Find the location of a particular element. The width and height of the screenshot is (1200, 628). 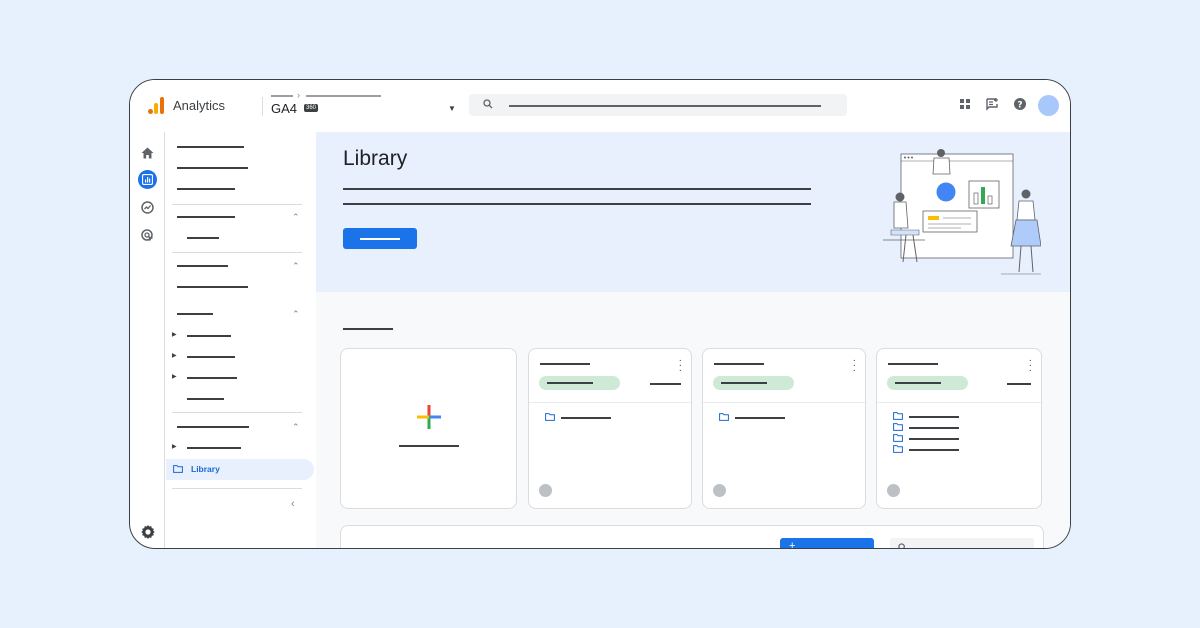

advertising-icon is located at coordinates (147, 235).